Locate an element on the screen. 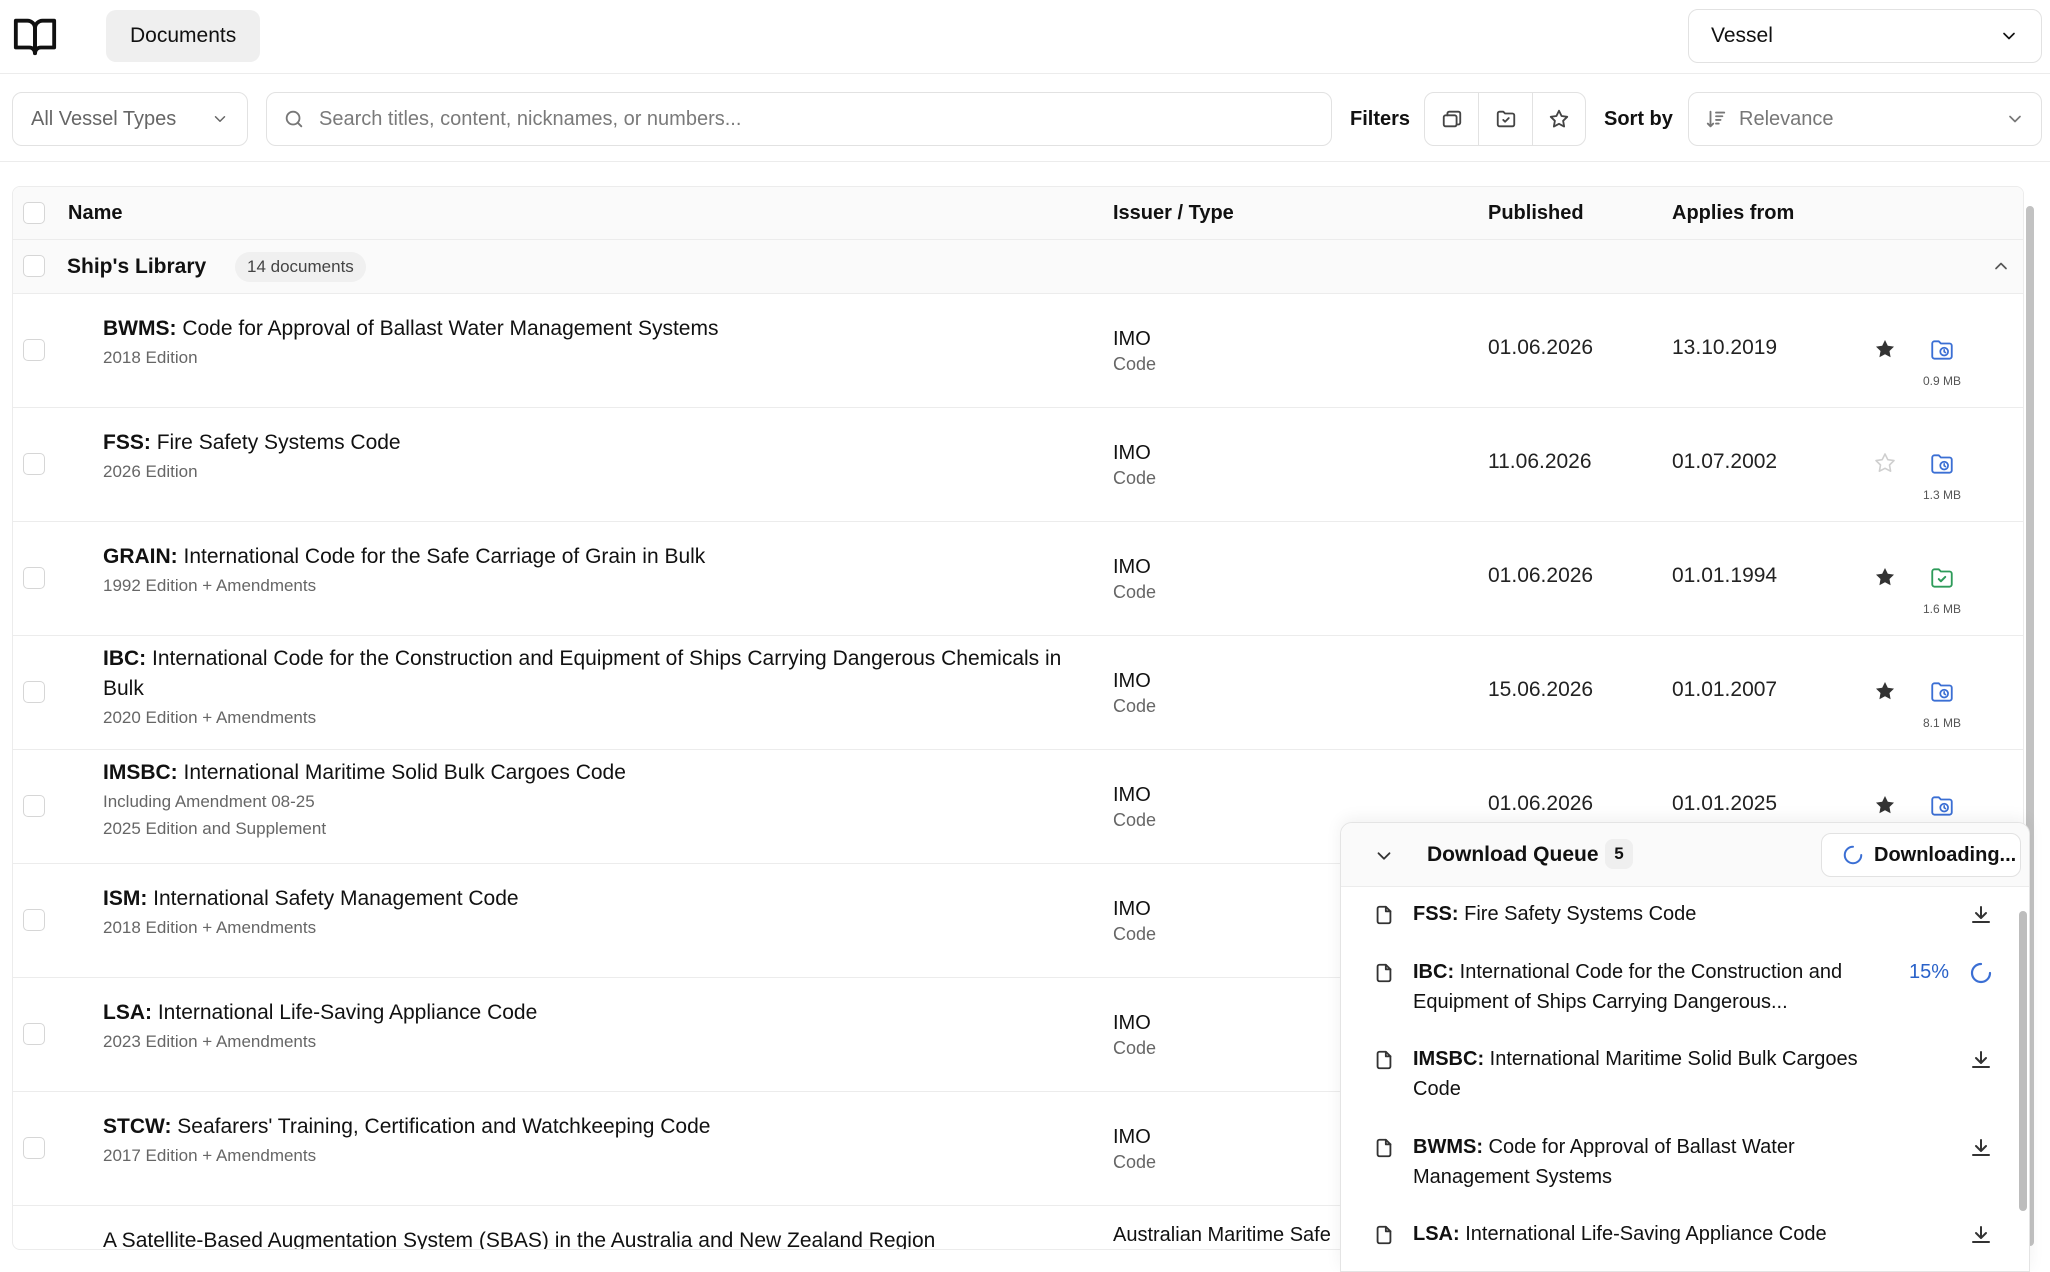 This screenshot has width=2050, height=1272. search-box is located at coordinates (799, 119).